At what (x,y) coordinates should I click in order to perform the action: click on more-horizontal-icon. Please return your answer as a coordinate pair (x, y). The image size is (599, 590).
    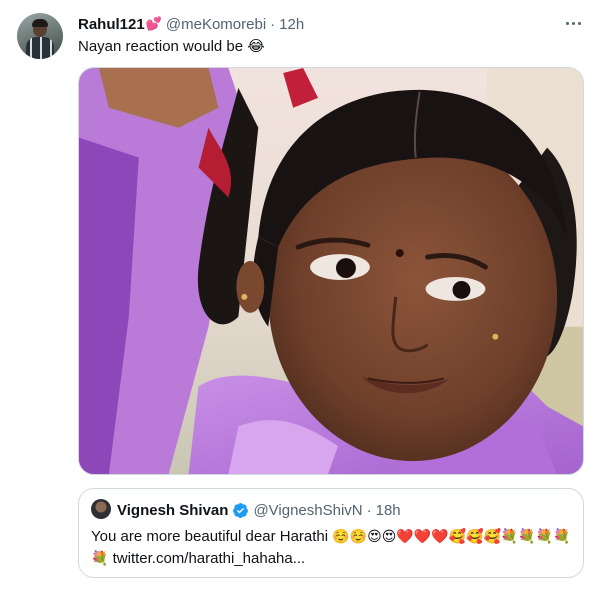
    Looking at the image, I should click on (573, 23).